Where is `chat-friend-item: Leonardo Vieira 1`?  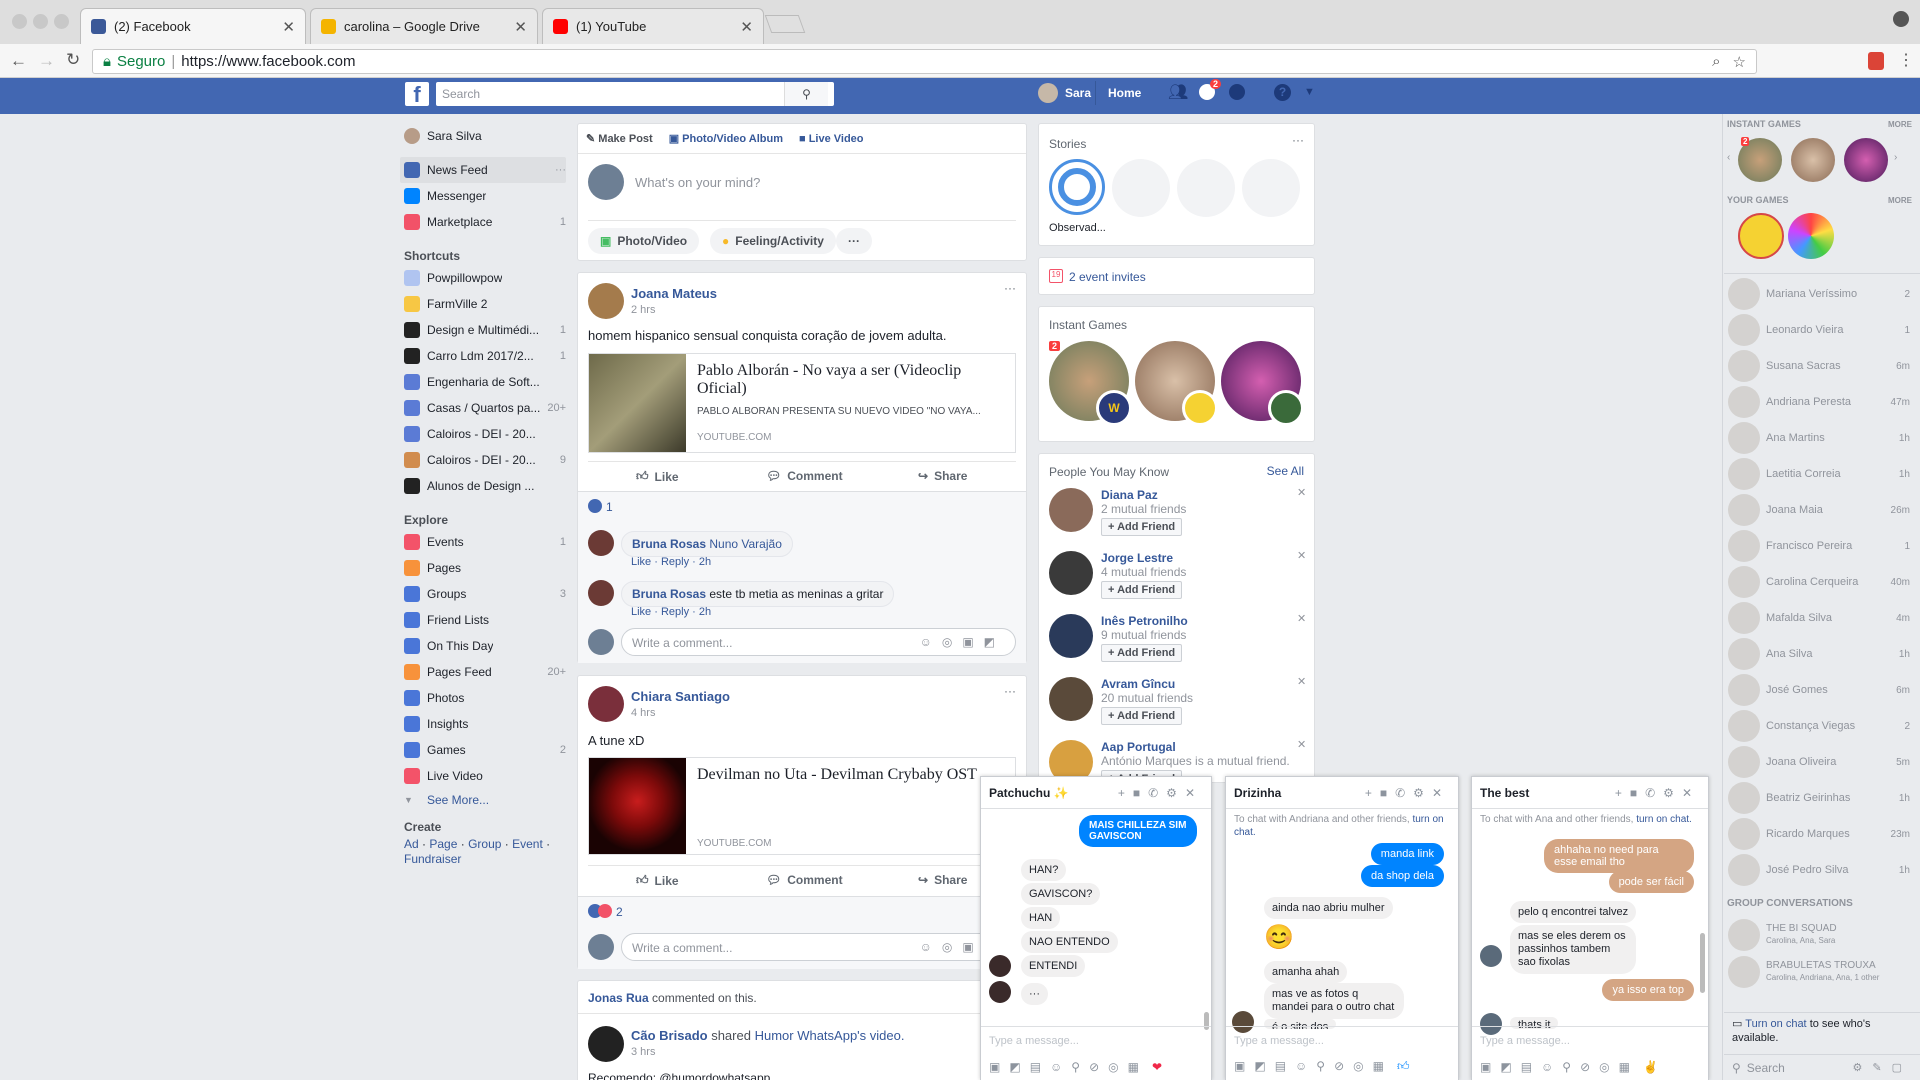
chat-friend-item: Leonardo Vieira 1 is located at coordinates (1822, 330).